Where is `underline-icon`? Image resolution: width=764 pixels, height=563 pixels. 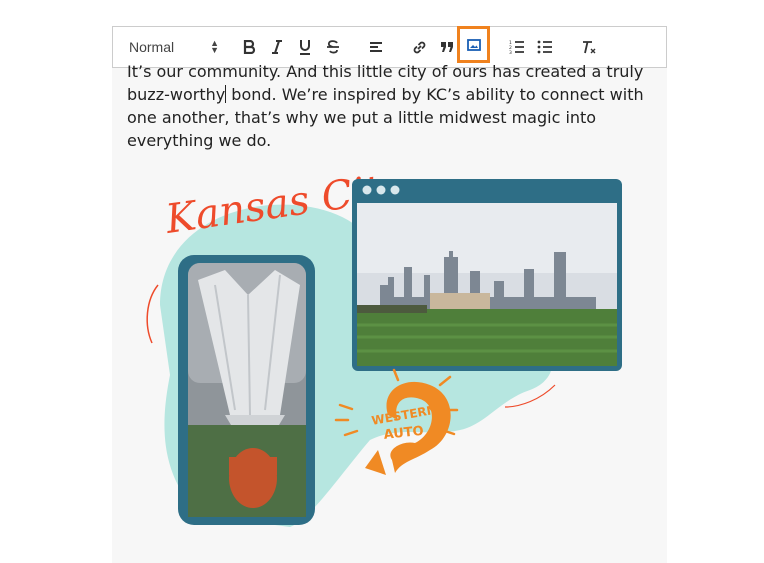
underline-icon is located at coordinates (305, 47).